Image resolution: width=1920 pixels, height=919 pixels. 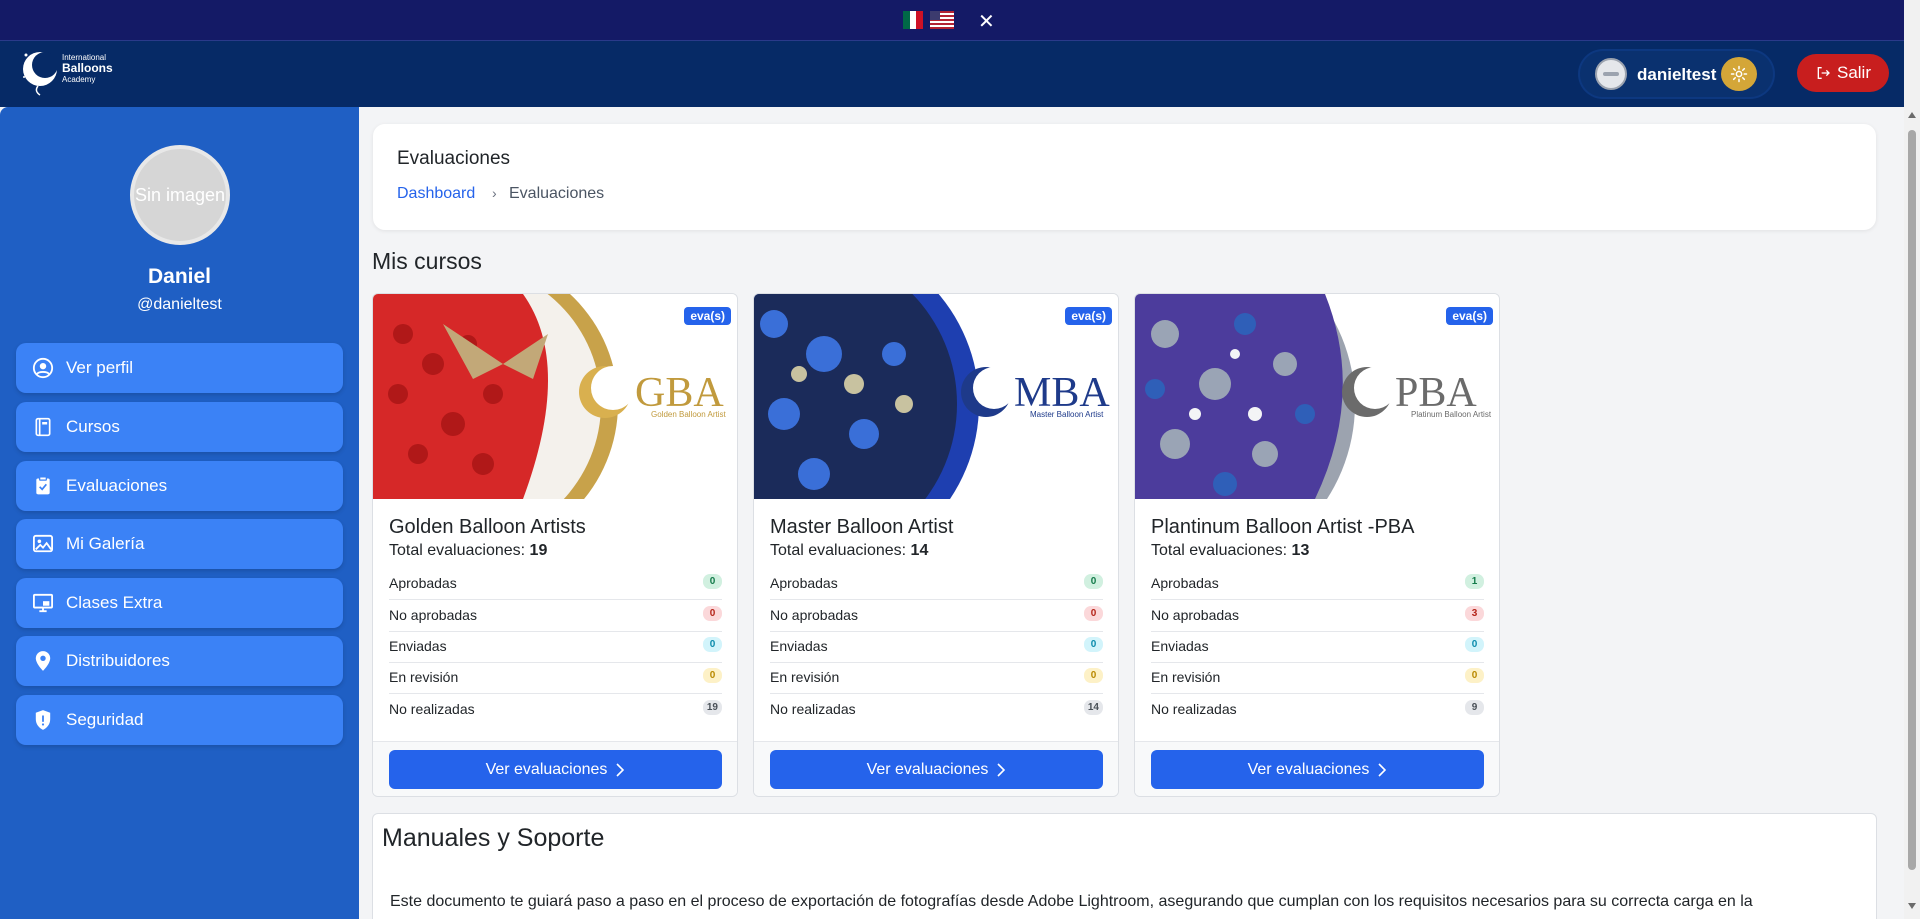 What do you see at coordinates (454, 158) in the screenshot?
I see `page-title: Evaluaciones` at bounding box center [454, 158].